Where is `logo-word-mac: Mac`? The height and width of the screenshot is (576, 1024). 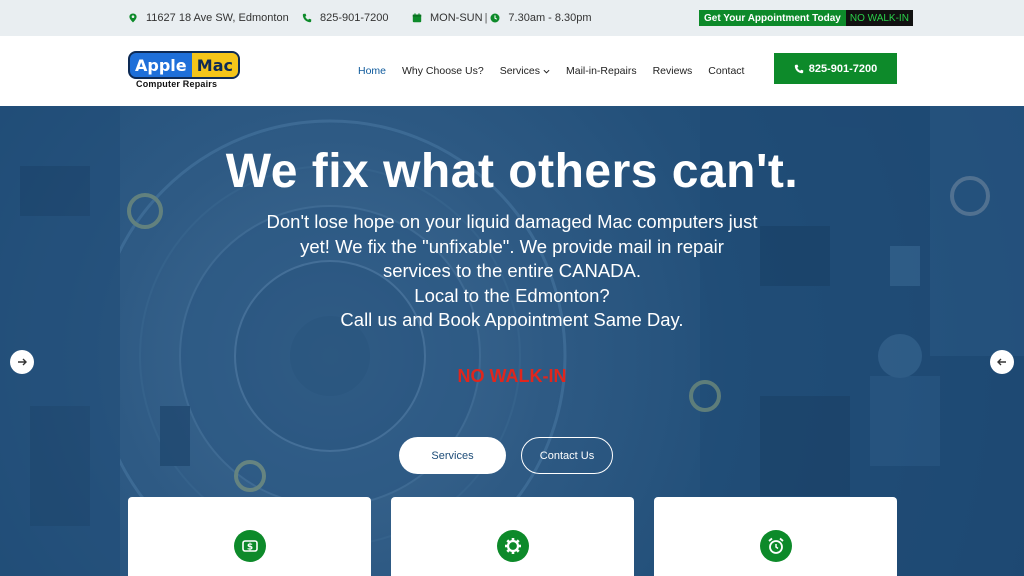 logo-word-mac: Mac is located at coordinates (214, 65).